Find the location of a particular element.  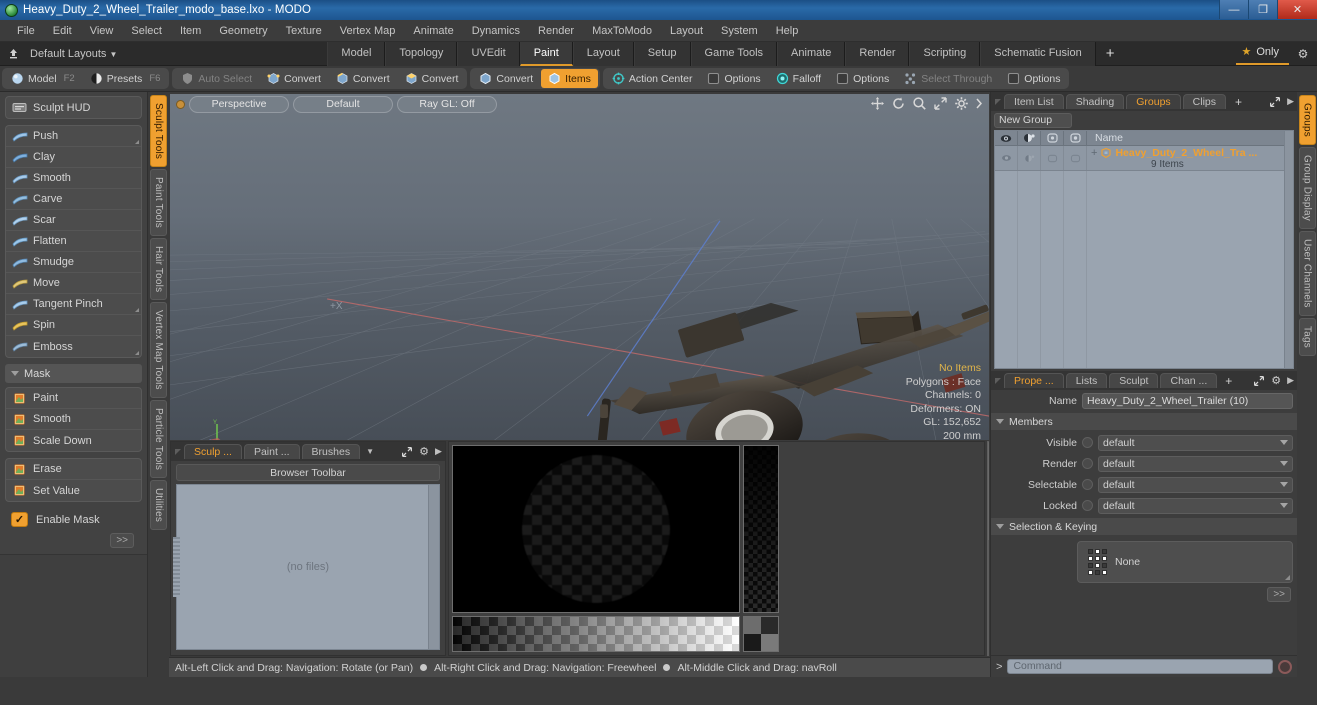

expand-plus-icon: + is located at coordinates (1094, 153).